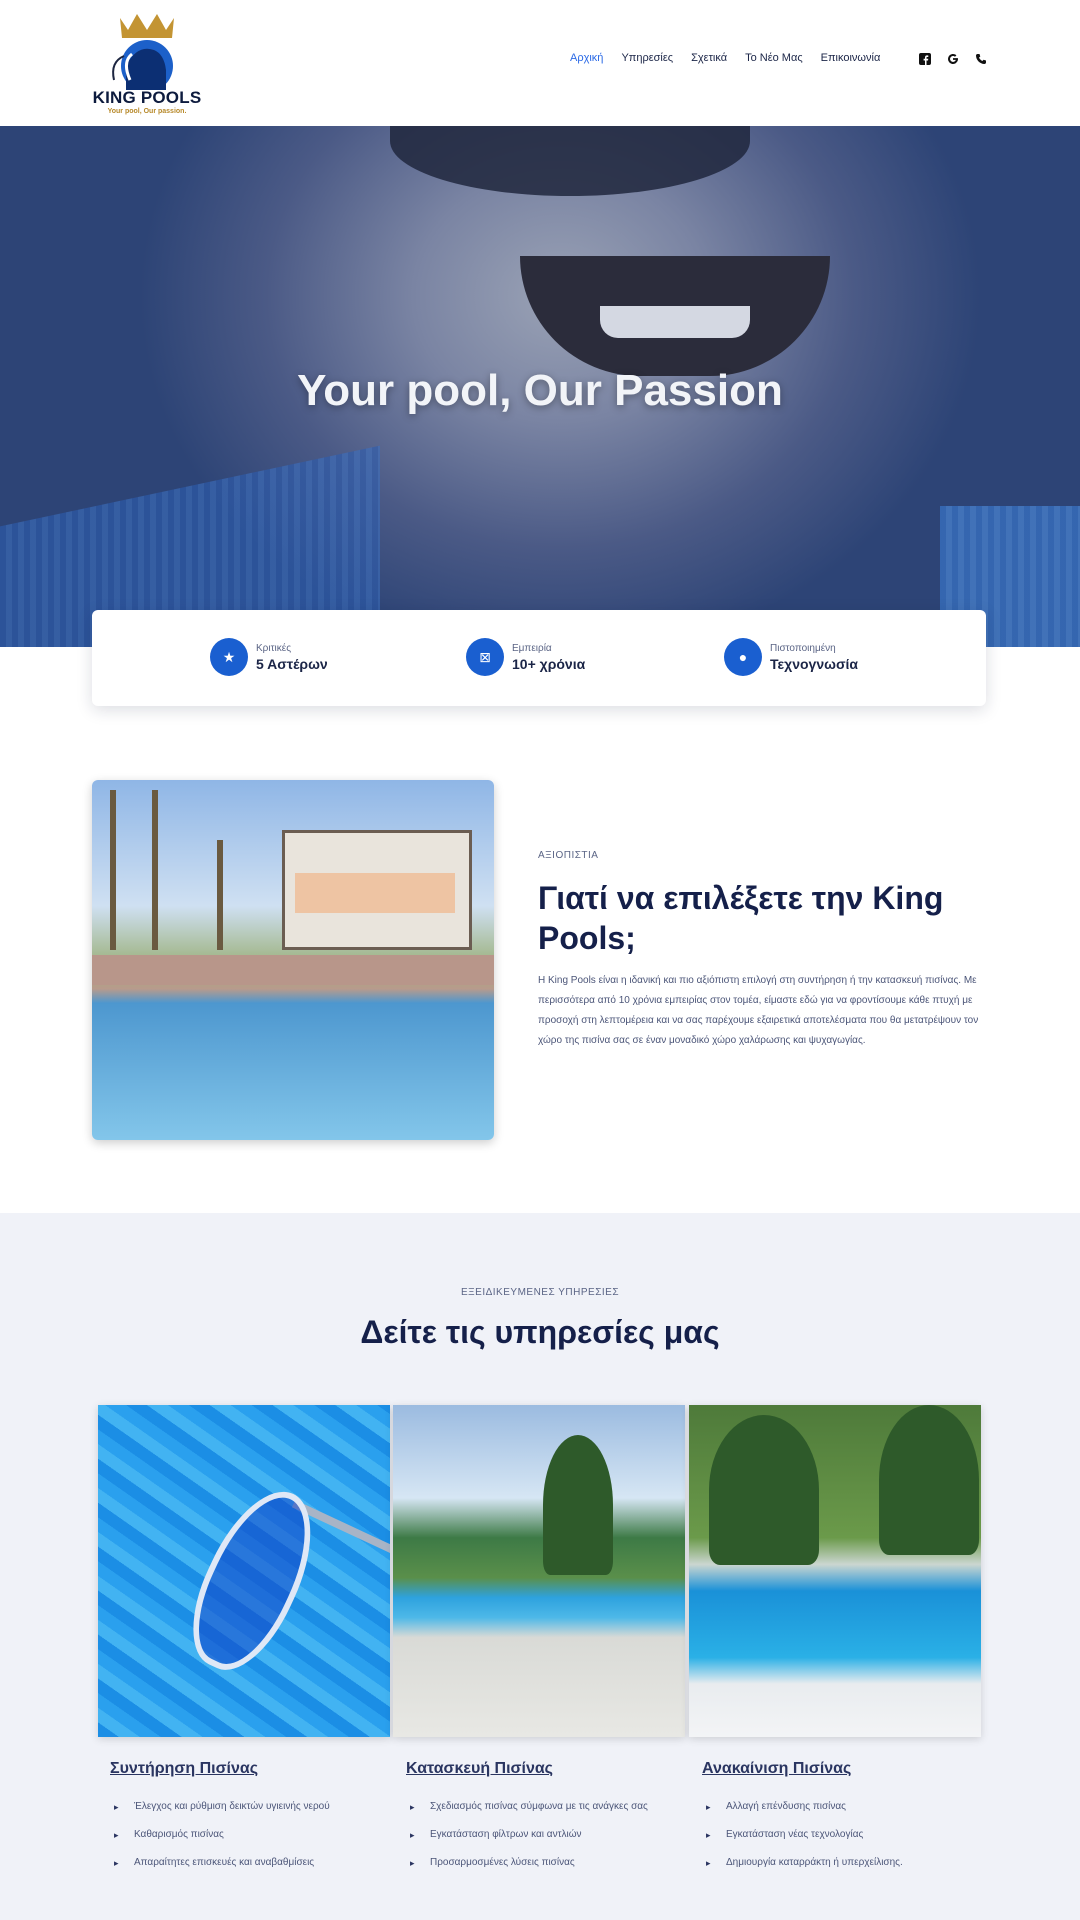 The width and height of the screenshot is (1080, 1920). What do you see at coordinates (377, 890) in the screenshot?
I see `villa-house` at bounding box center [377, 890].